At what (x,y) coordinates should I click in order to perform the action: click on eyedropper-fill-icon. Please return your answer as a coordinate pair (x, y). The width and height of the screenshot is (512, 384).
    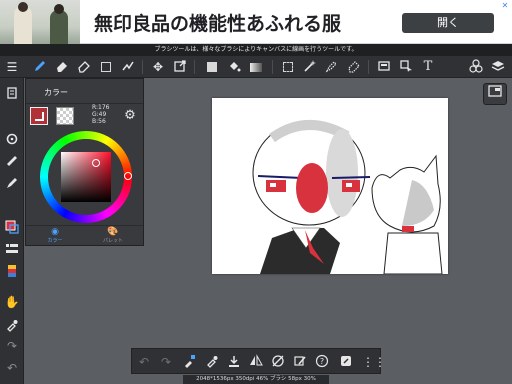
    Looking at the image, I should click on (190, 362).